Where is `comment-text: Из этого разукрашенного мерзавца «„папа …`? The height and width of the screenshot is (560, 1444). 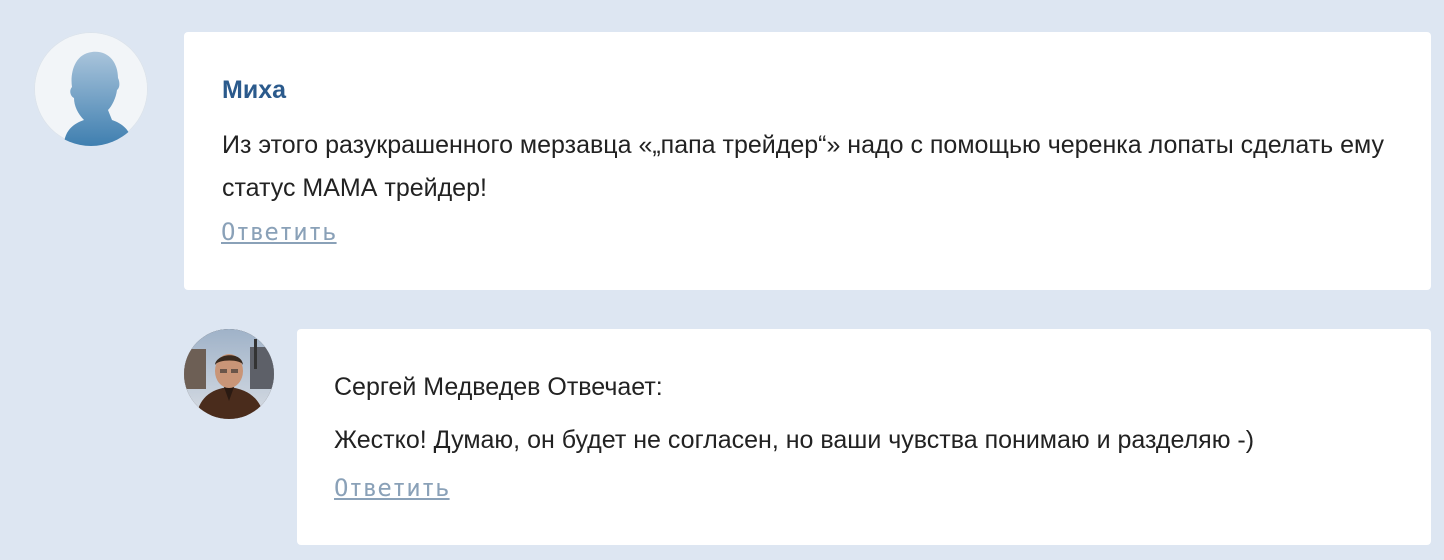
comment-text: Из этого разукрашенного мерзавца «„папа … is located at coordinates (803, 166).